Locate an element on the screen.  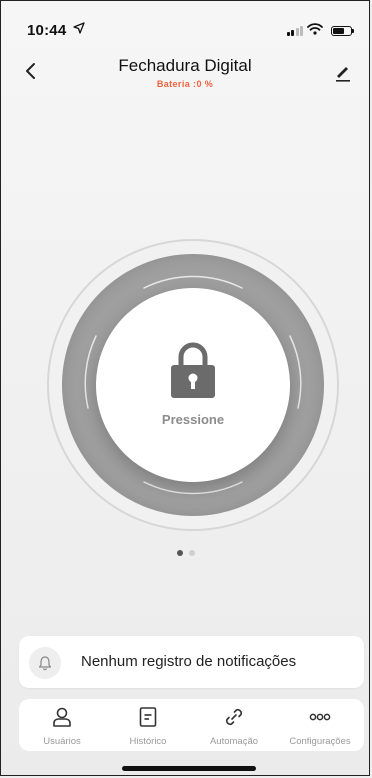
history-icon is located at coordinates (148, 717).